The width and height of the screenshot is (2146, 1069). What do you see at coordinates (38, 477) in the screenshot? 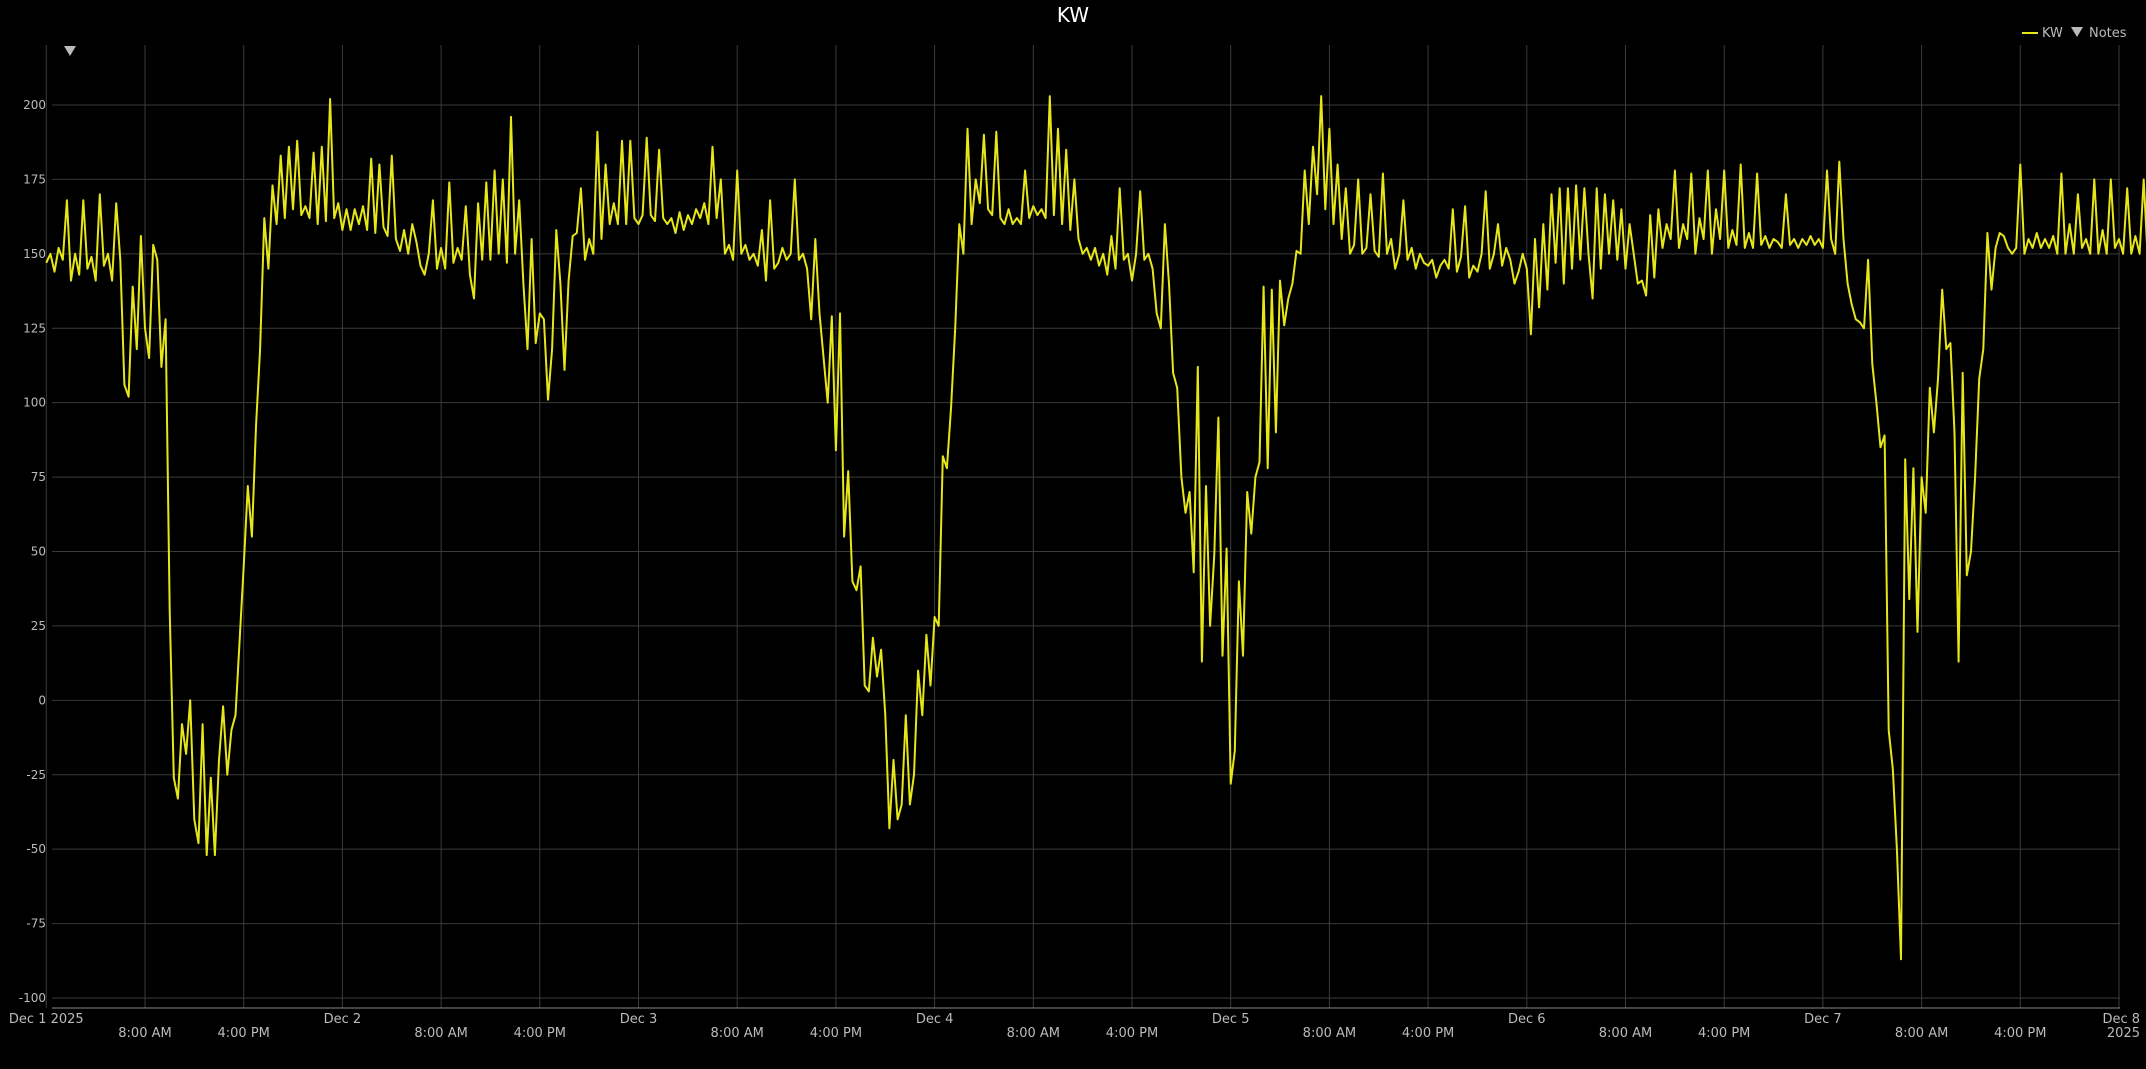
I see `y-tick-label: 75` at bounding box center [38, 477].